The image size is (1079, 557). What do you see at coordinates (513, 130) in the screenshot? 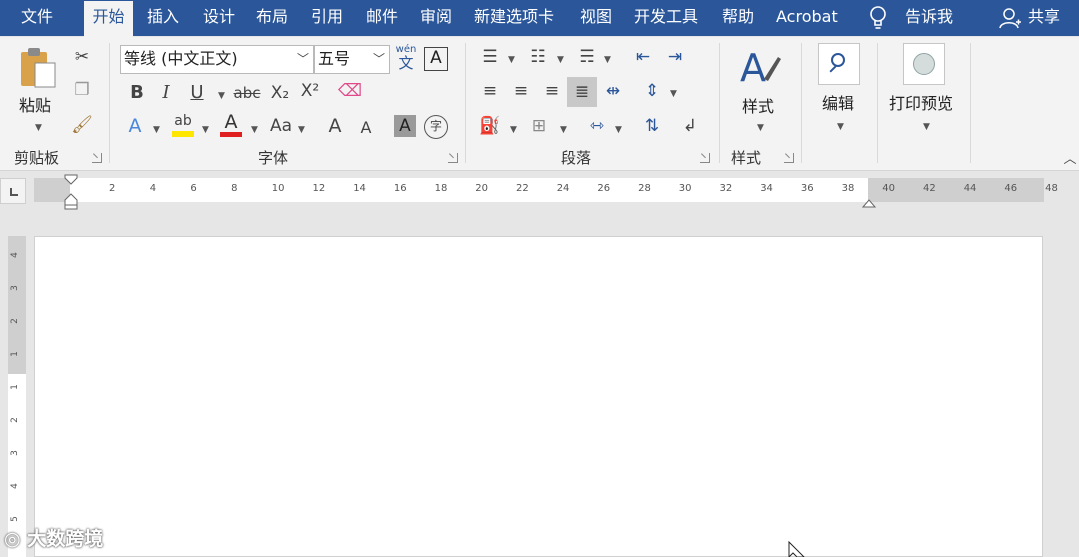
I see `shading-dropdown-icon: ▼` at bounding box center [513, 130].